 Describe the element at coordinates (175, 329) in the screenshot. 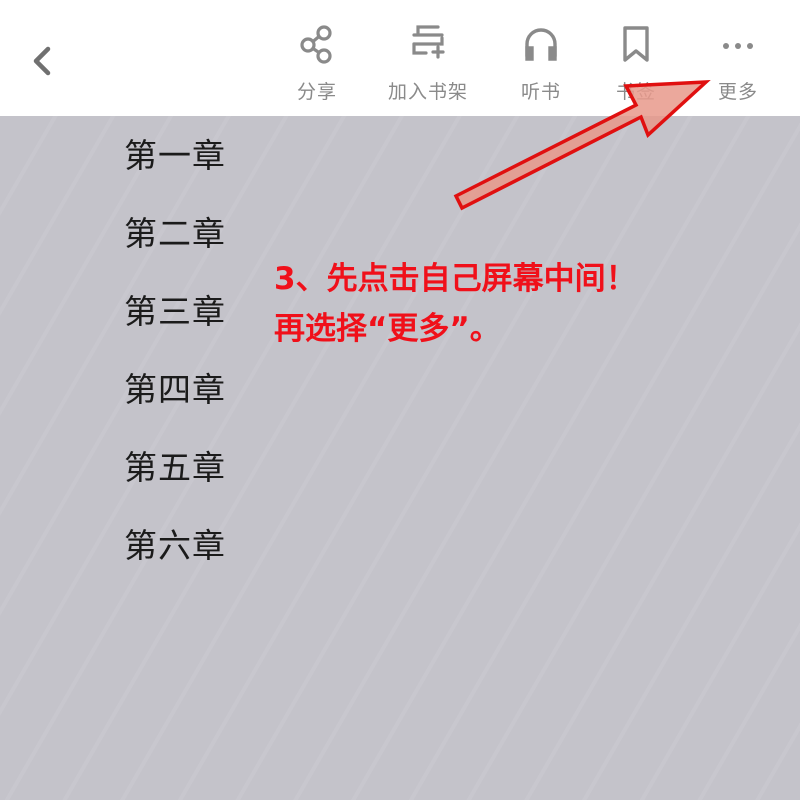

I see `chapter-item-3: 第三章` at that location.